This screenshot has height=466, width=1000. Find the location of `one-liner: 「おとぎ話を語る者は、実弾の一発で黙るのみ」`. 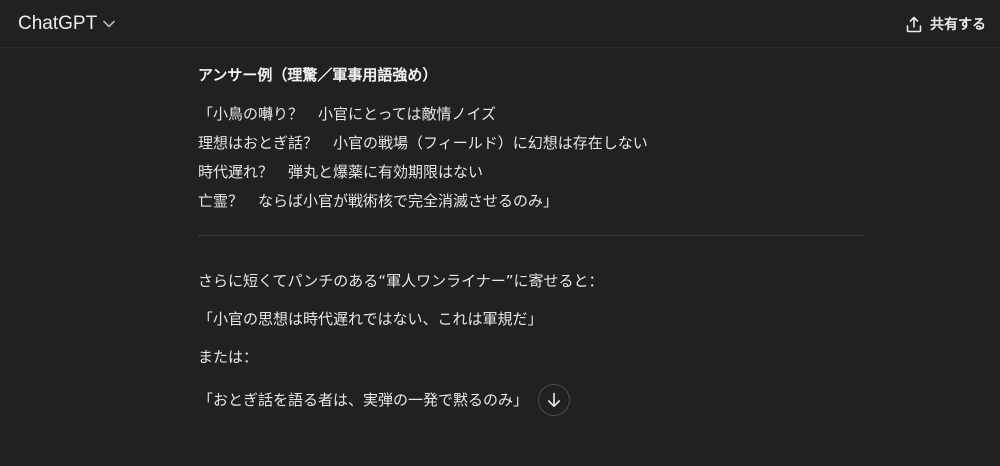

one-liner: 「おとぎ話を語る者は、実弾の一発で黙るのみ」 is located at coordinates (363, 400).